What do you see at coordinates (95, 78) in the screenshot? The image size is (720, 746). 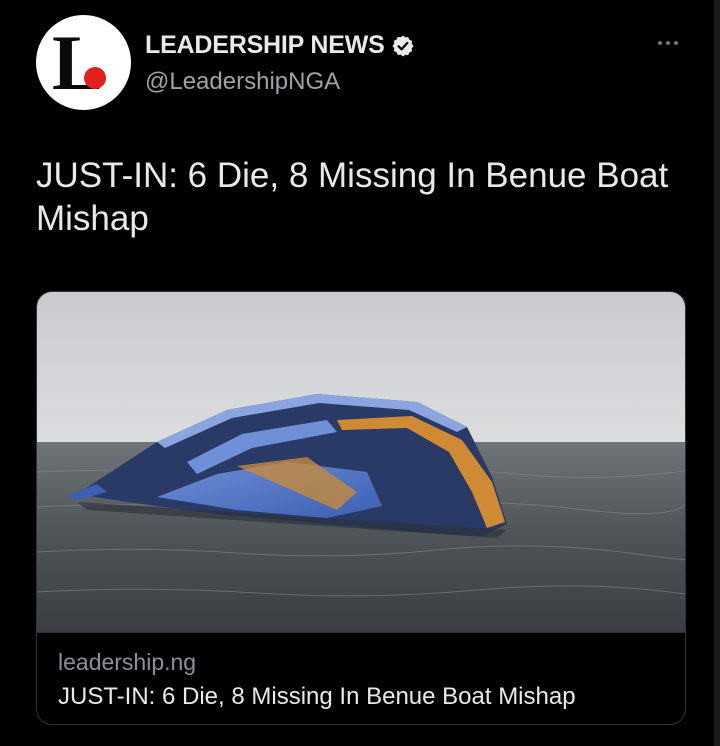 I see `logo-red-dot` at bounding box center [95, 78].